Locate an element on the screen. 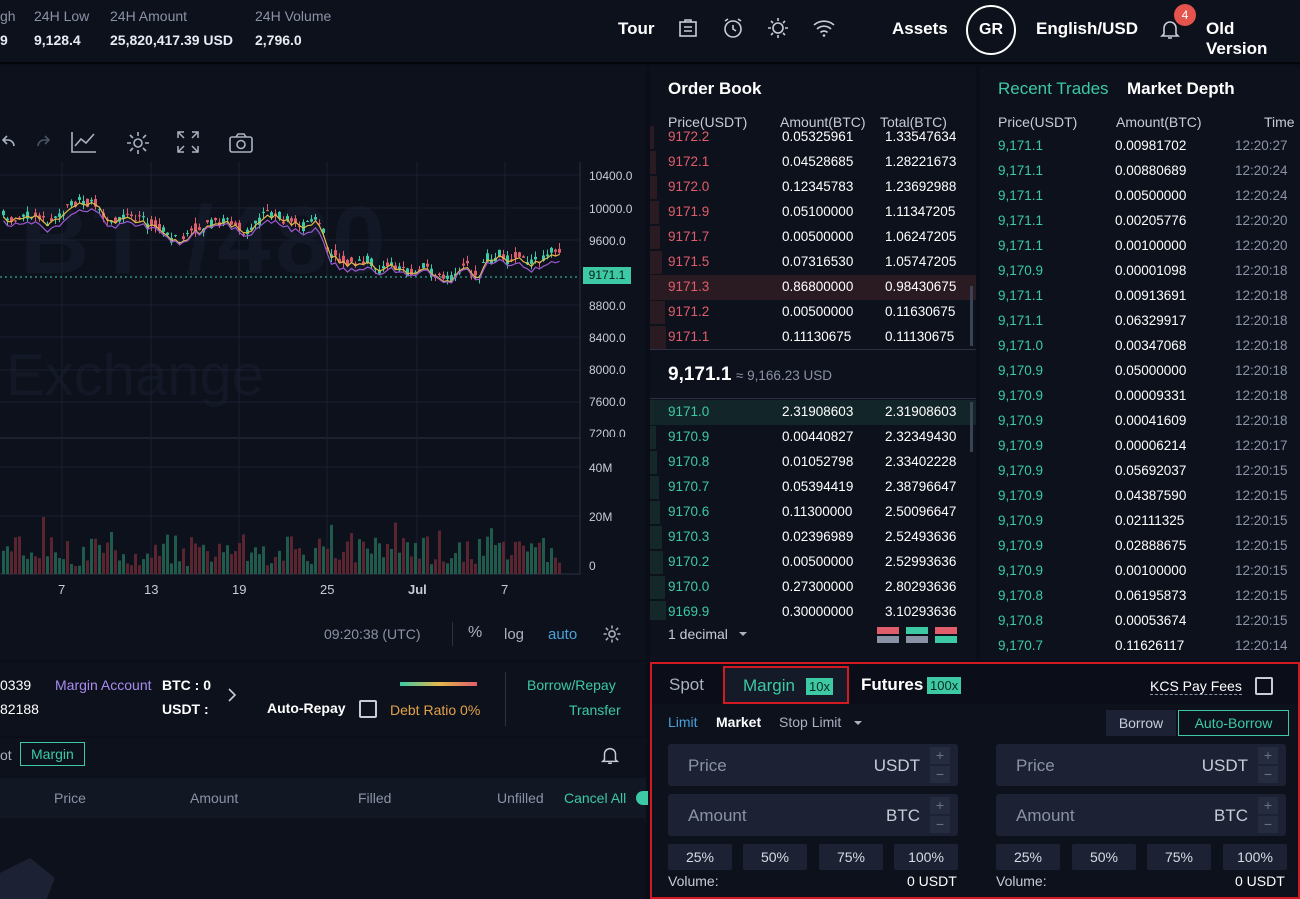  tab-recent-trades: Recent Trades is located at coordinates (1053, 89).